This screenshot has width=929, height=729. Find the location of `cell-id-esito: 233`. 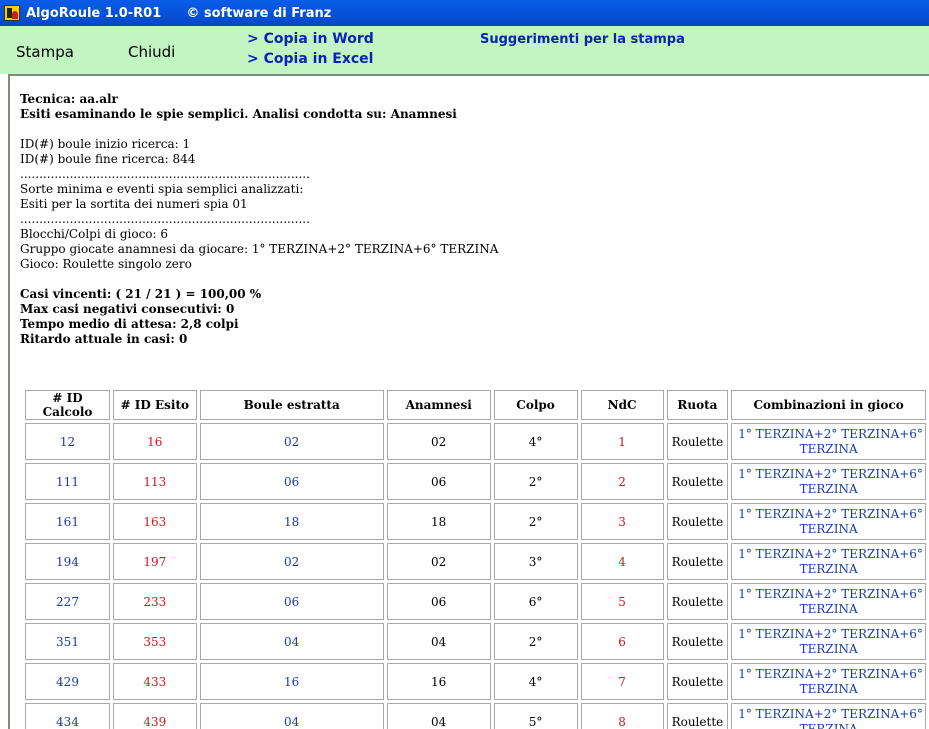

cell-id-esito: 233 is located at coordinates (155, 601).